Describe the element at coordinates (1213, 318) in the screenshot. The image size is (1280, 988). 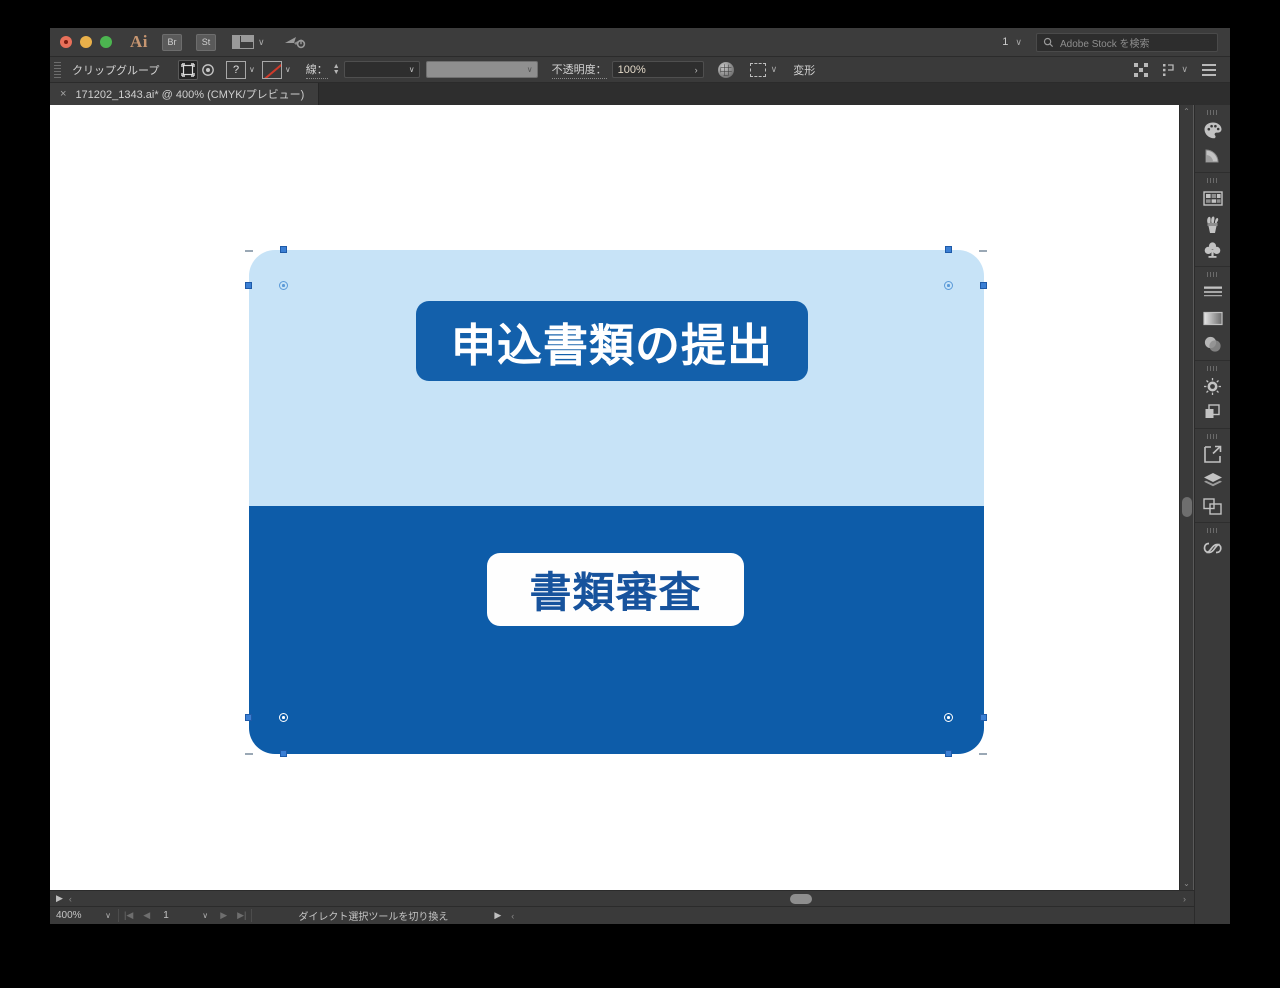
I see `gradient-panel-icon` at that location.